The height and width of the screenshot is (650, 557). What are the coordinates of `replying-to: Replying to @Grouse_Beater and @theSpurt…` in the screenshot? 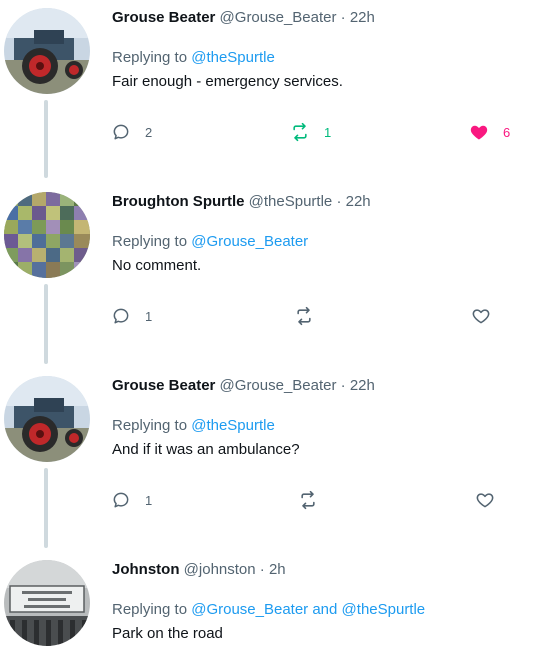 It's located at (268, 609).